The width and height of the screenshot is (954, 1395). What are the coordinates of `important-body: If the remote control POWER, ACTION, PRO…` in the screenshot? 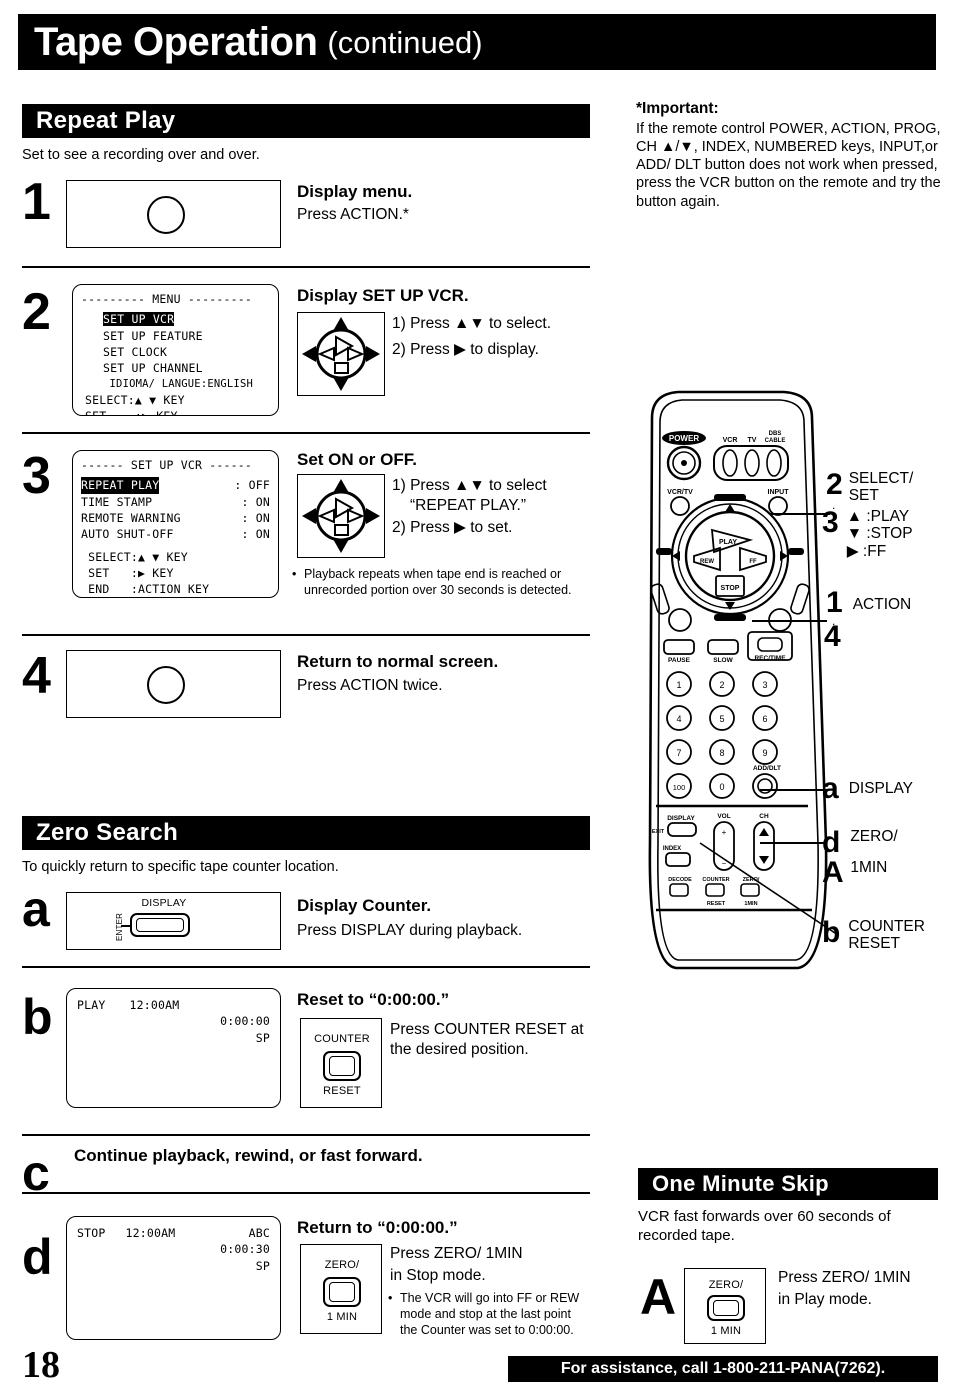 It's located at (788, 165).